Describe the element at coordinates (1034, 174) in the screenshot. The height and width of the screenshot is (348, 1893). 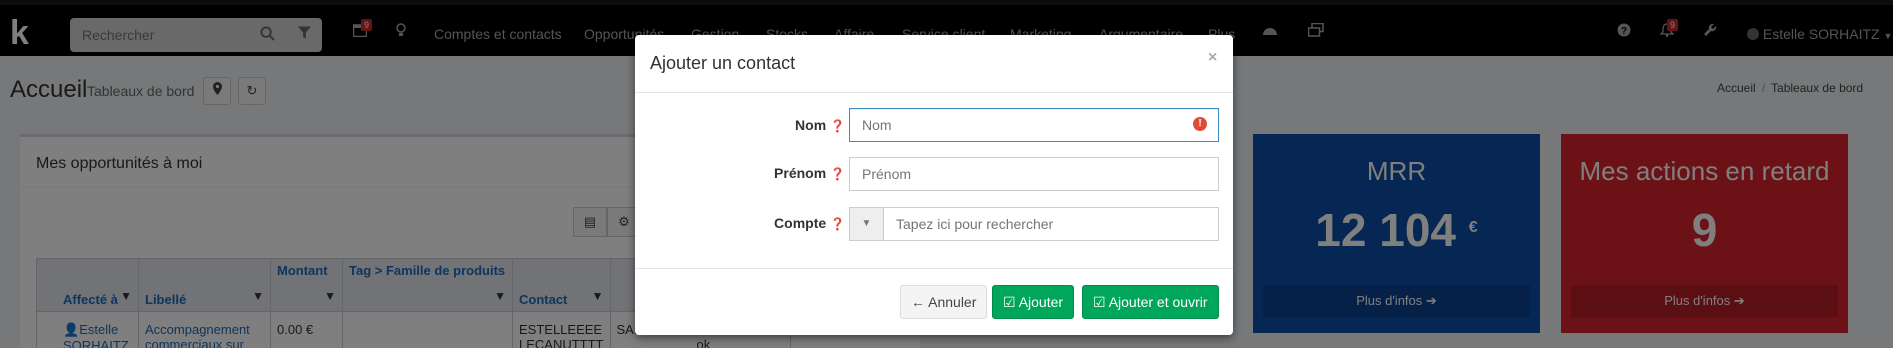
I see `prenom-field` at that location.